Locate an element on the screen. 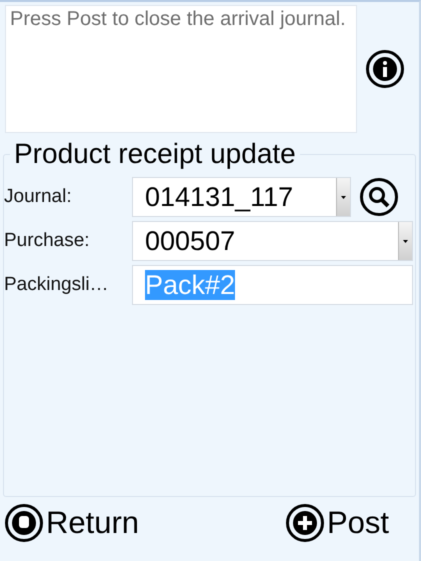 The image size is (421, 561). info-icon is located at coordinates (385, 69).